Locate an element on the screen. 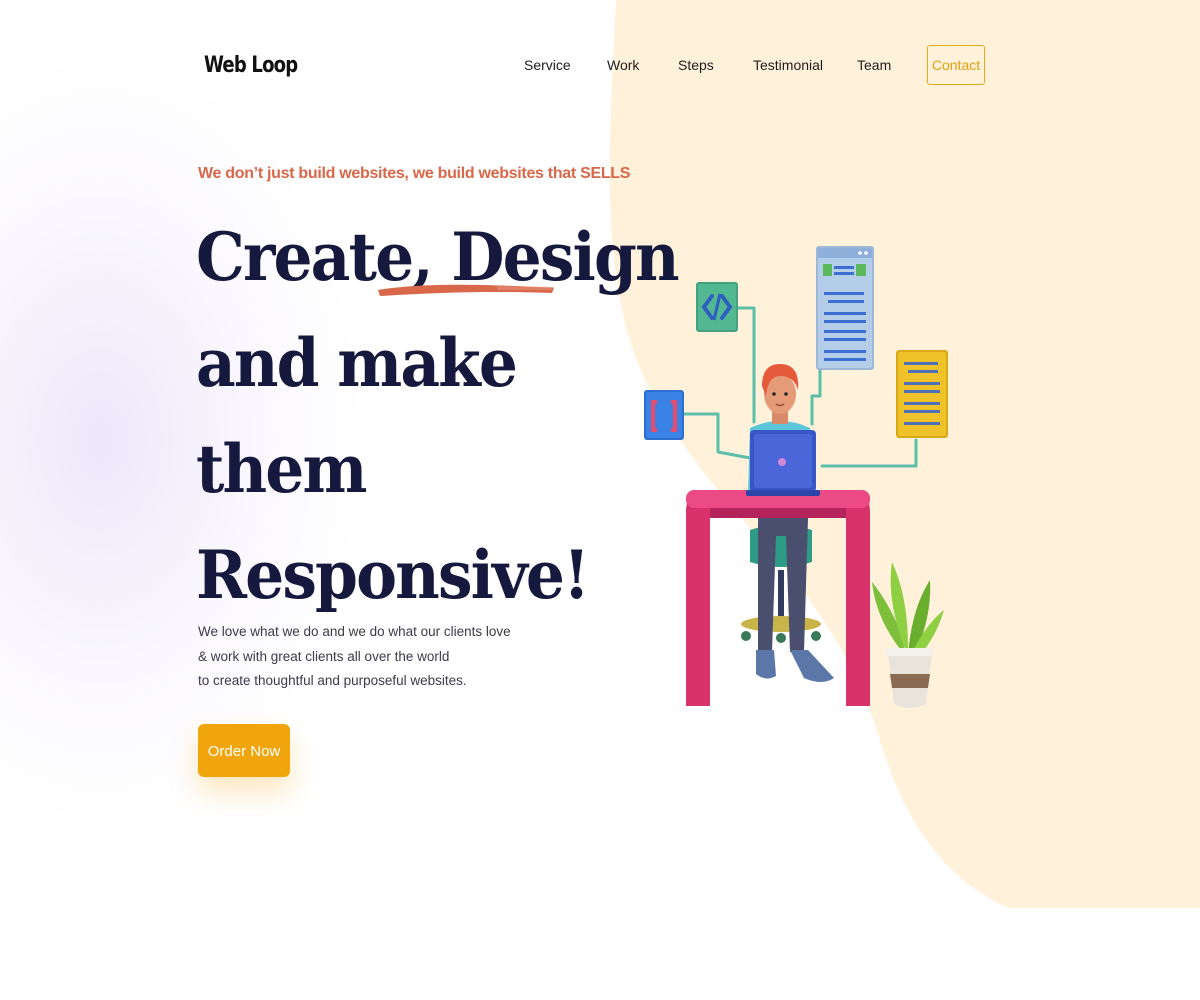 This screenshot has width=1200, height=1000. headline-line: them is located at coordinates (281, 469).